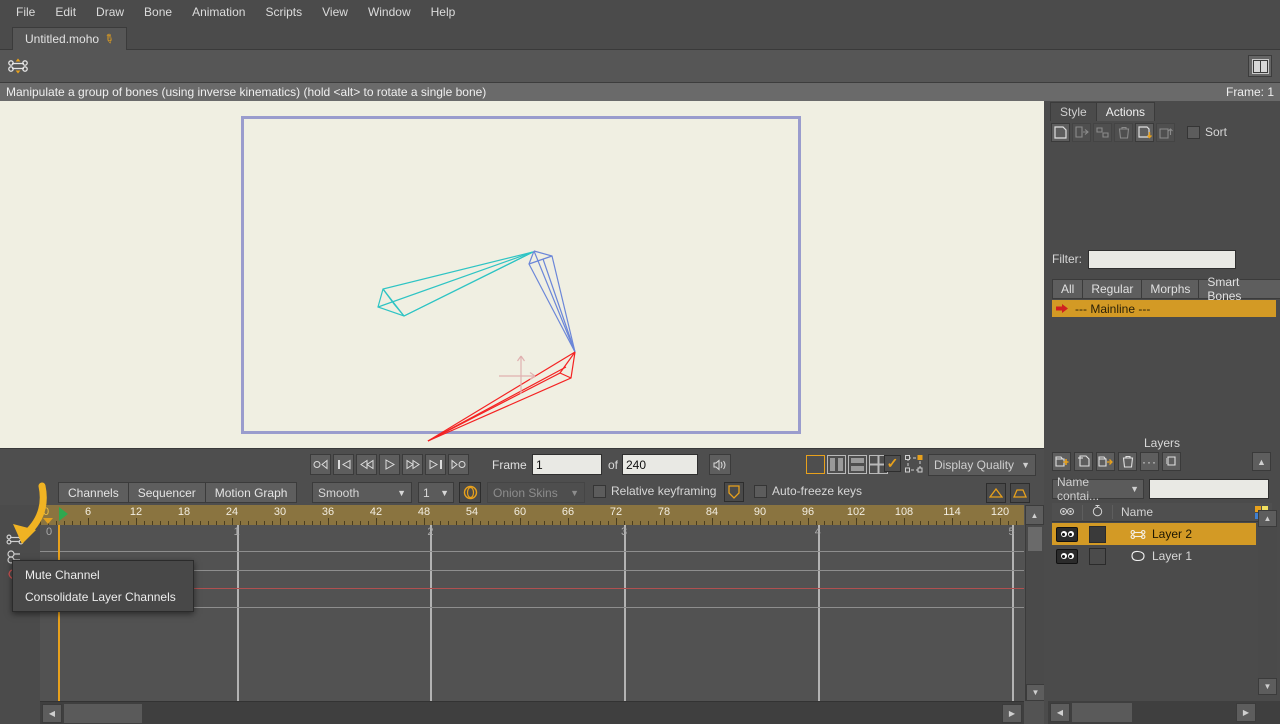 The height and width of the screenshot is (724, 1280). What do you see at coordinates (1105, 461) in the screenshot?
I see `layer-arrow-icon` at bounding box center [1105, 461].